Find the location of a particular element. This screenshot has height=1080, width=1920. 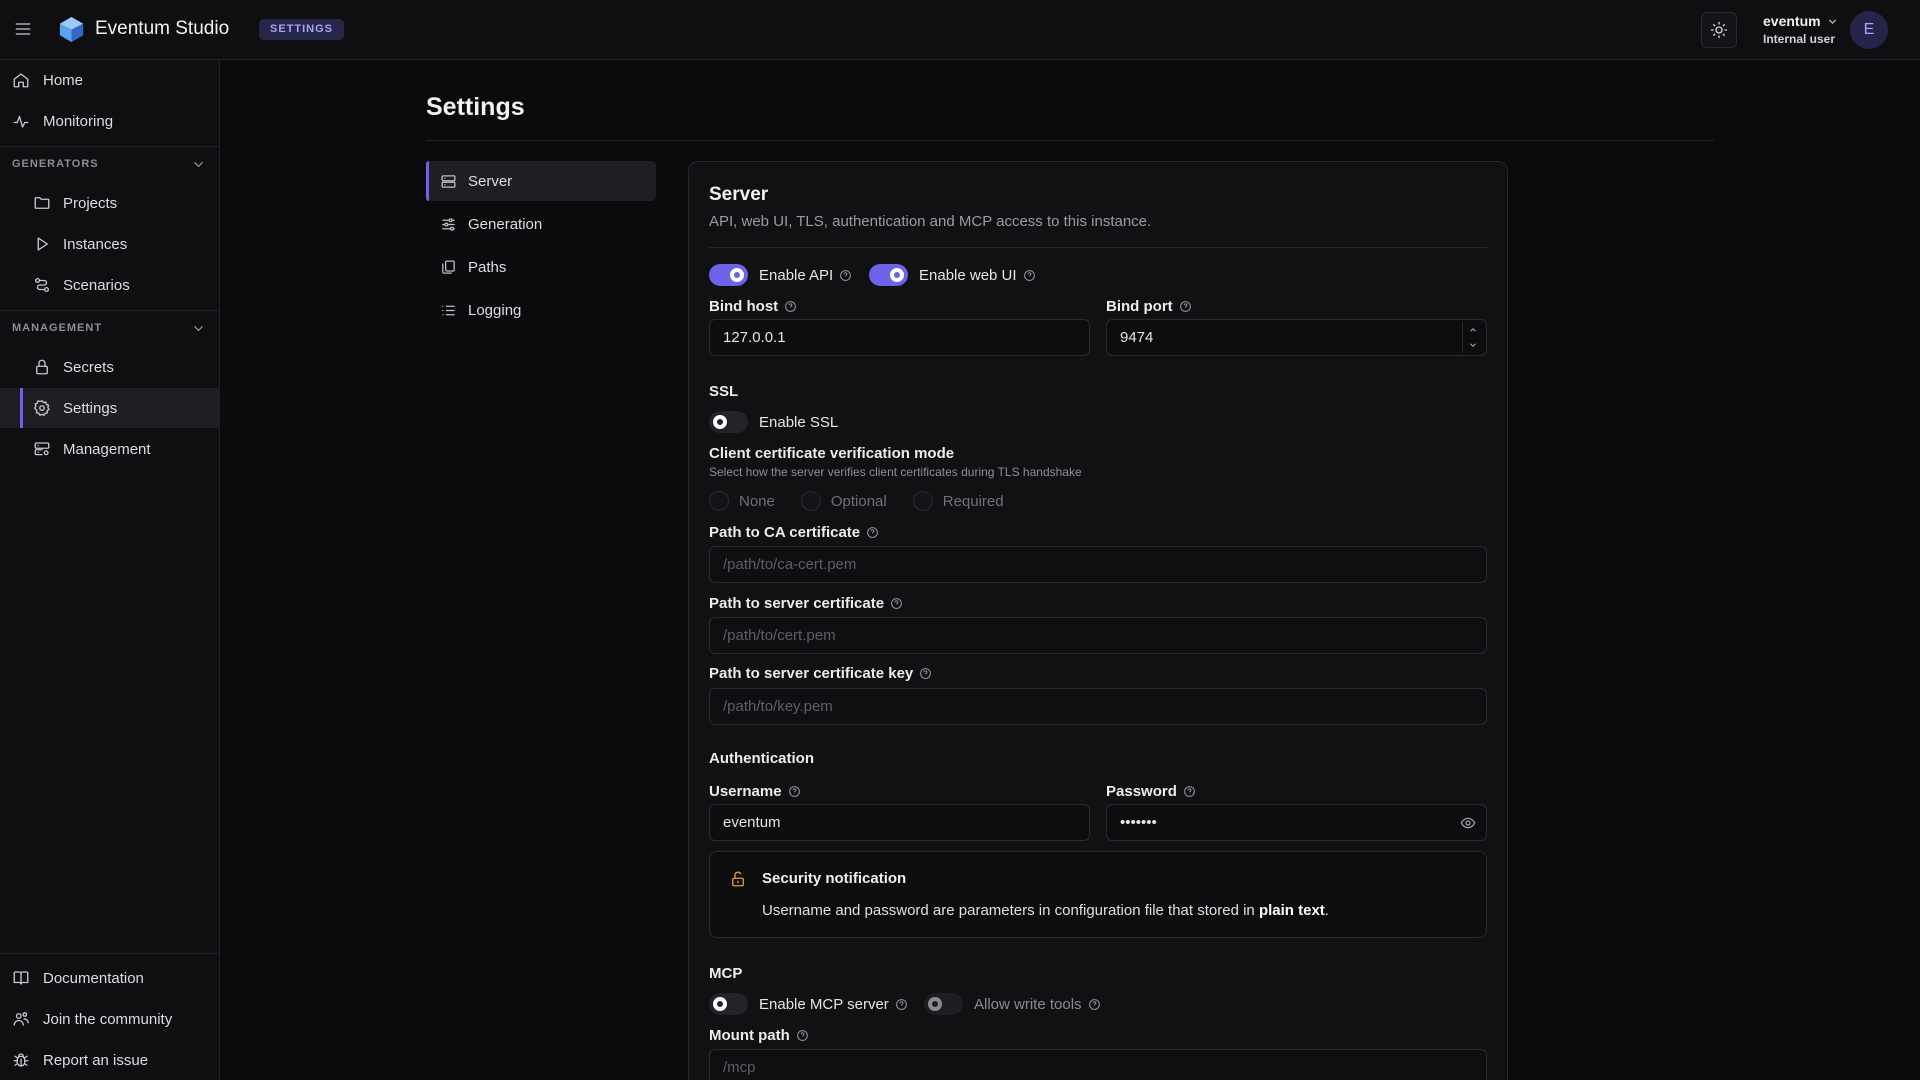

enable-ssl-row: Enable SSL is located at coordinates (773, 422).